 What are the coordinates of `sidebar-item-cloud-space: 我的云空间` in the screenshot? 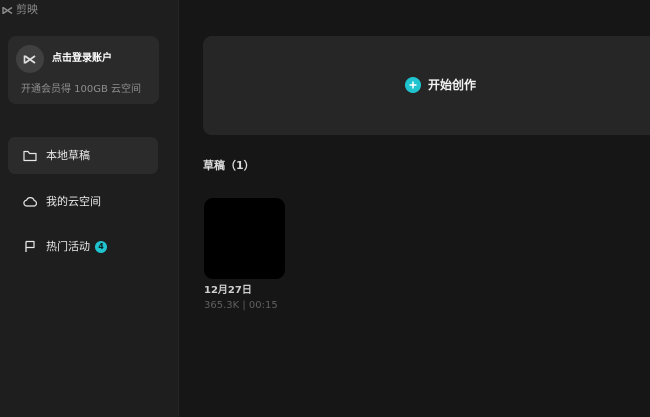 It's located at (83, 201).